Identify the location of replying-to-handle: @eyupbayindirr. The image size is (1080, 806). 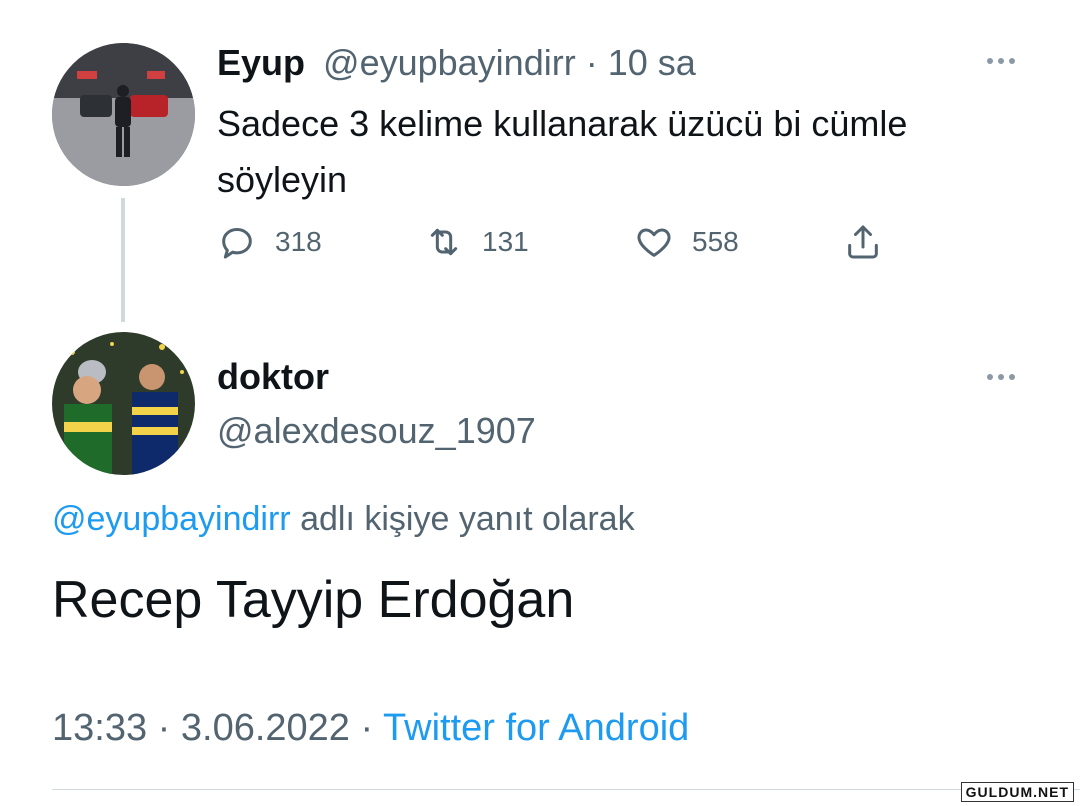
(171, 519).